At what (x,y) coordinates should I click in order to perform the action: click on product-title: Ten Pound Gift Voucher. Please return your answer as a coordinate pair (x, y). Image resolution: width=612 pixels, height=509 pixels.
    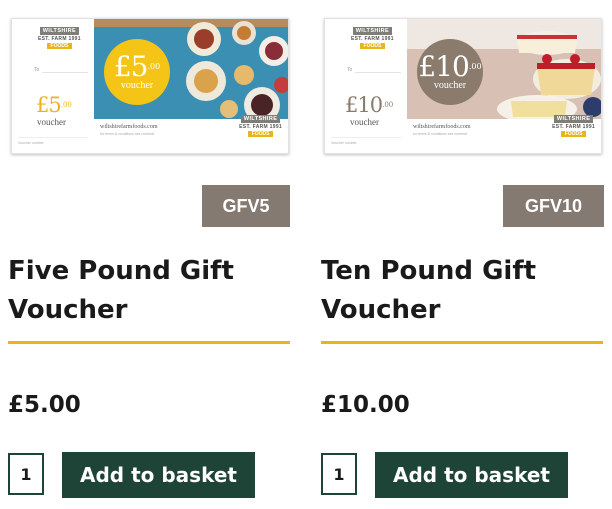
    Looking at the image, I should click on (463, 291).